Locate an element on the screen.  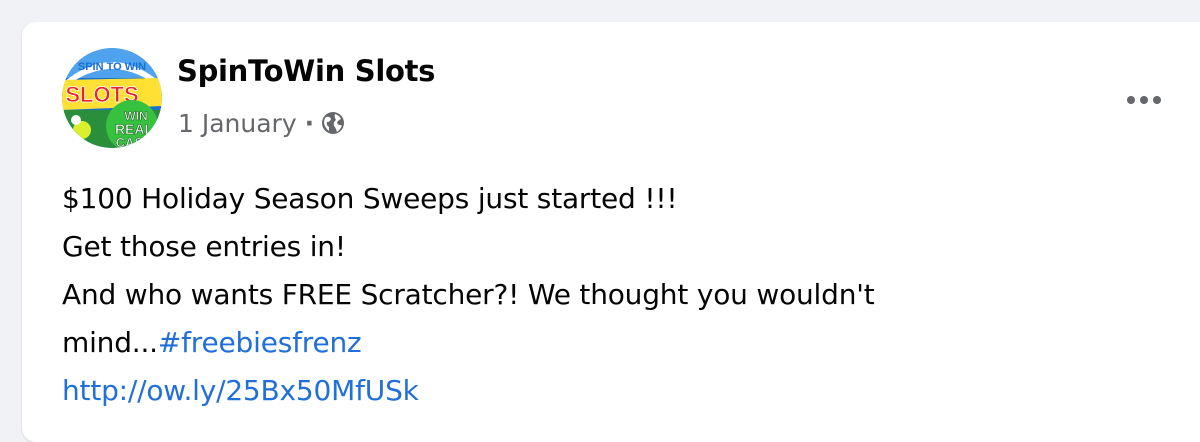
globe-icon is located at coordinates (333, 123).